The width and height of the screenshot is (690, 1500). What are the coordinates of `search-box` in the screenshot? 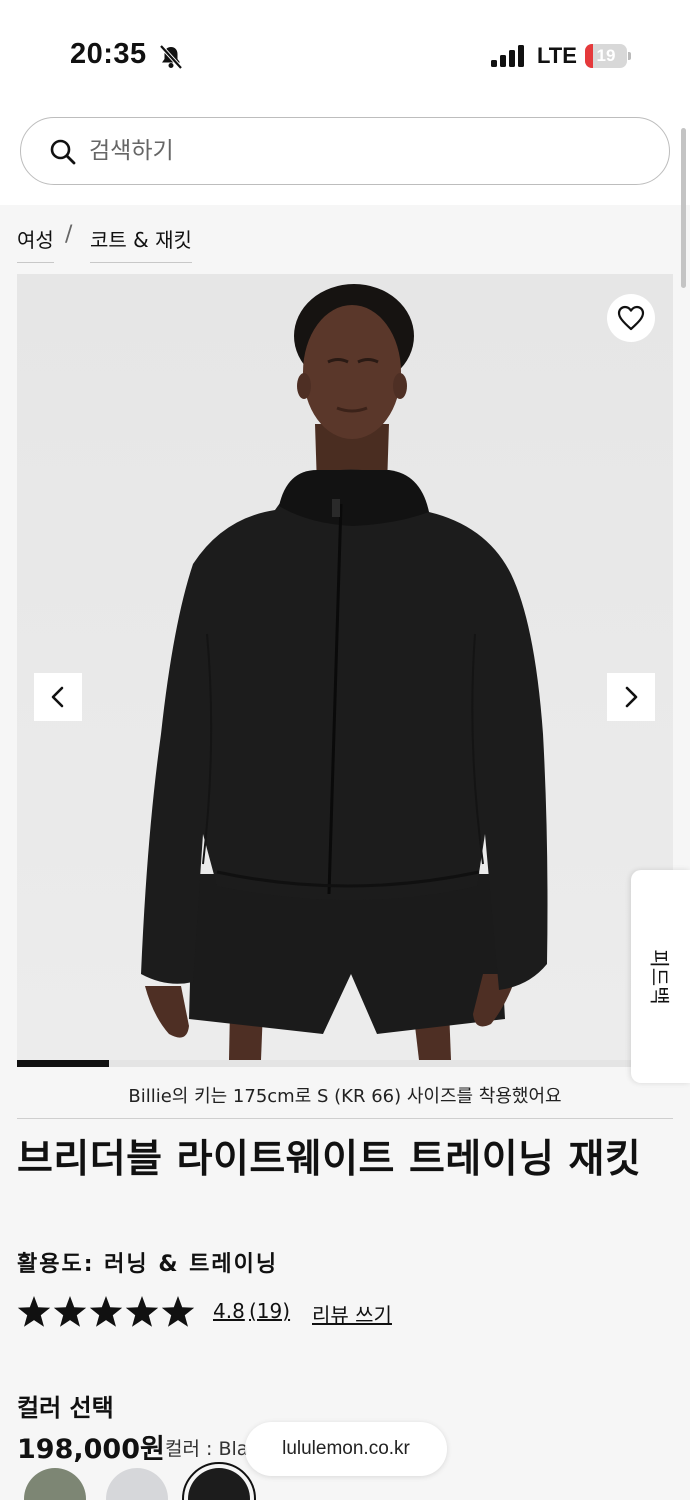 It's located at (345, 151).